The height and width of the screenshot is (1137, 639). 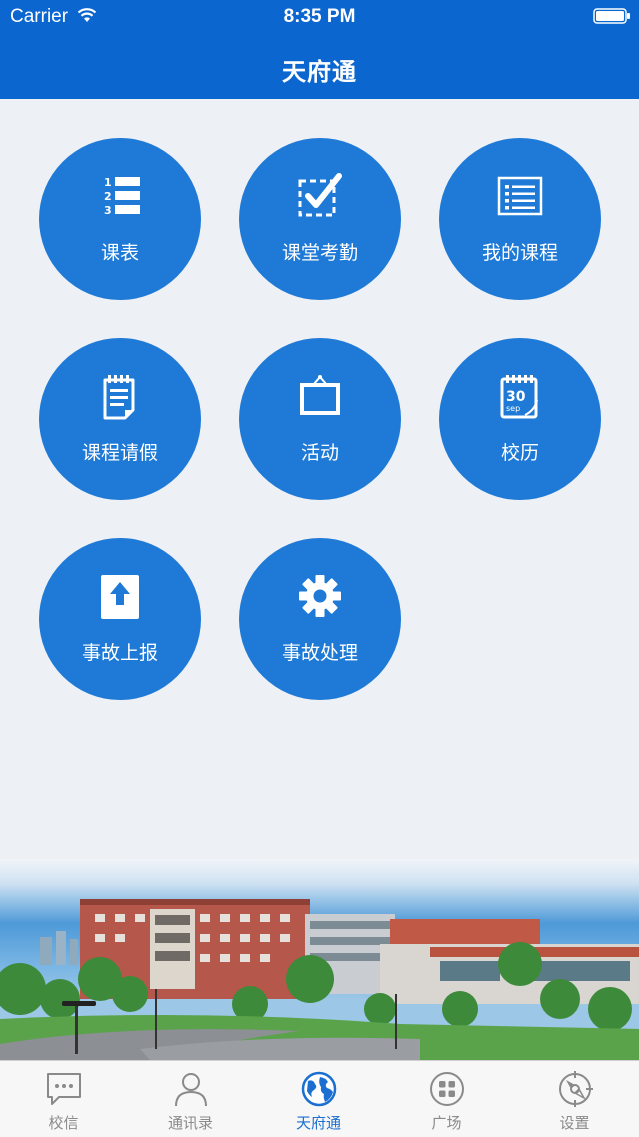 What do you see at coordinates (513, 408) in the screenshot?
I see `svg-text: sep` at bounding box center [513, 408].